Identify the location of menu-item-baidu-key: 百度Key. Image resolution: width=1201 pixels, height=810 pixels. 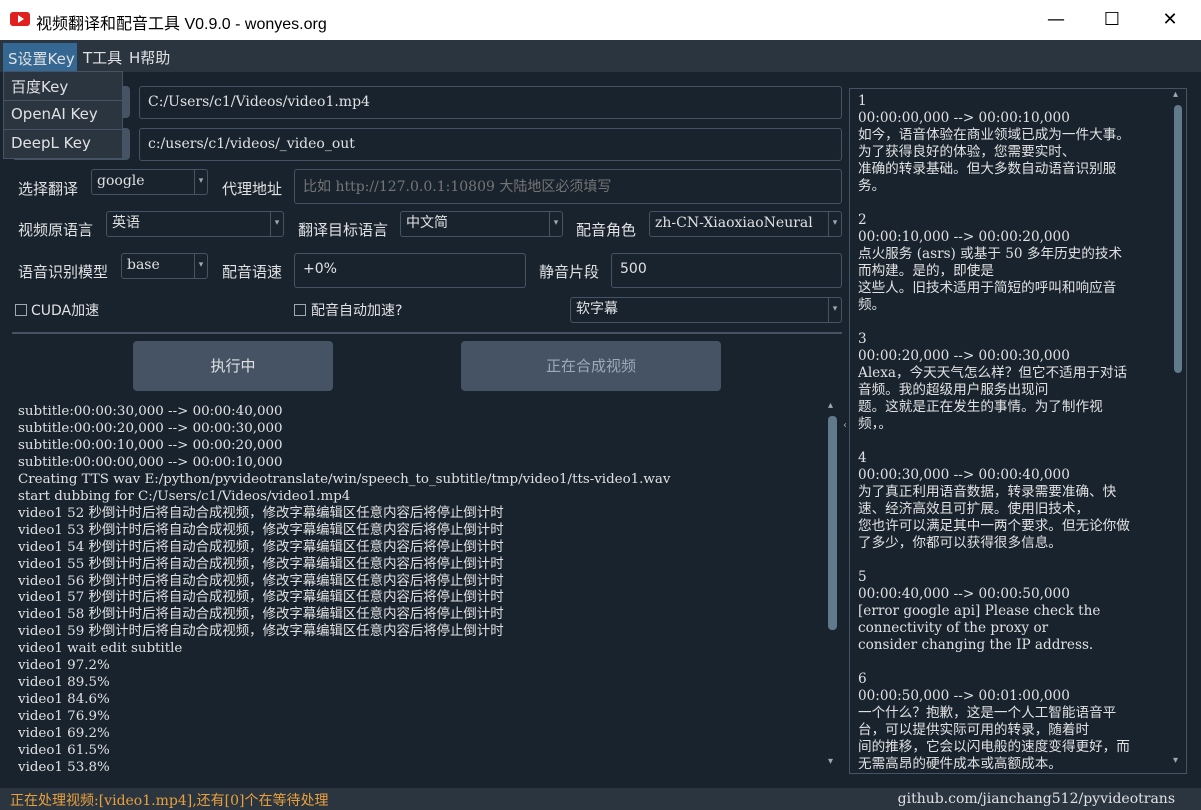
(39, 86).